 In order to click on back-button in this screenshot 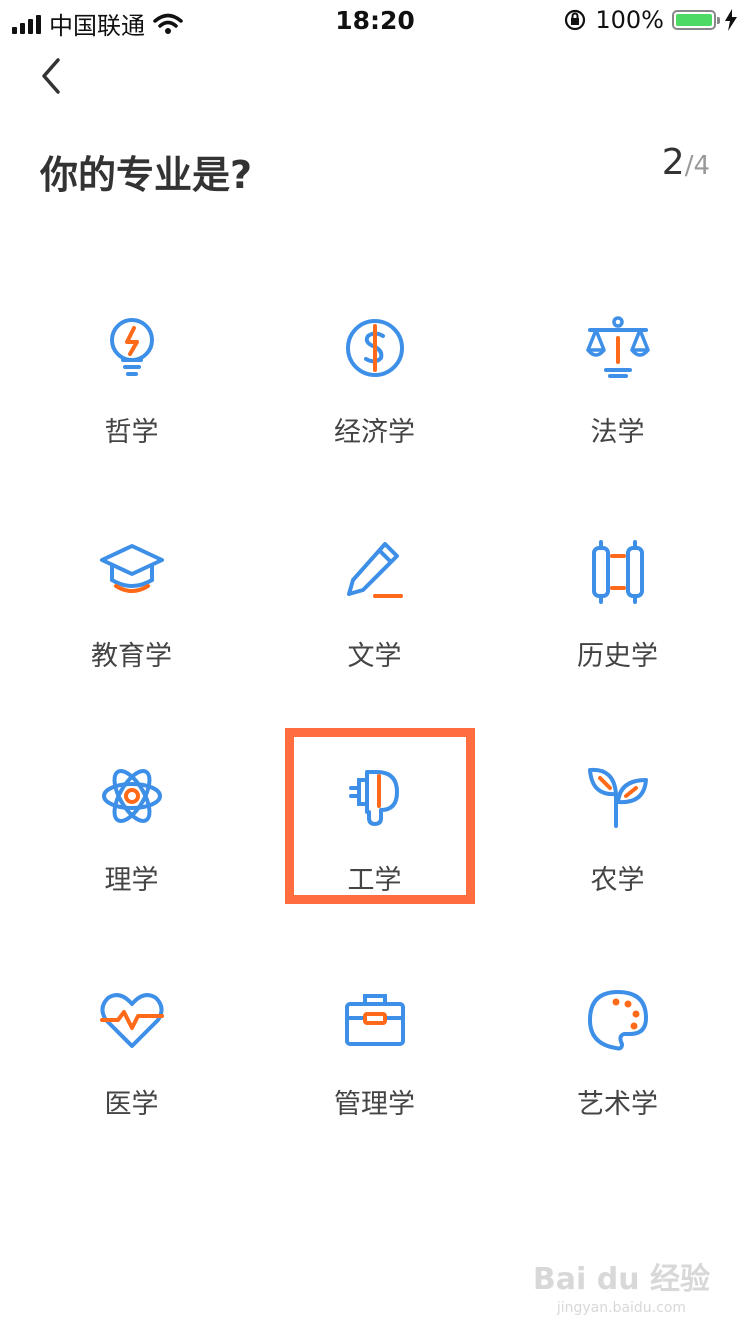, I will do `click(52, 76)`.